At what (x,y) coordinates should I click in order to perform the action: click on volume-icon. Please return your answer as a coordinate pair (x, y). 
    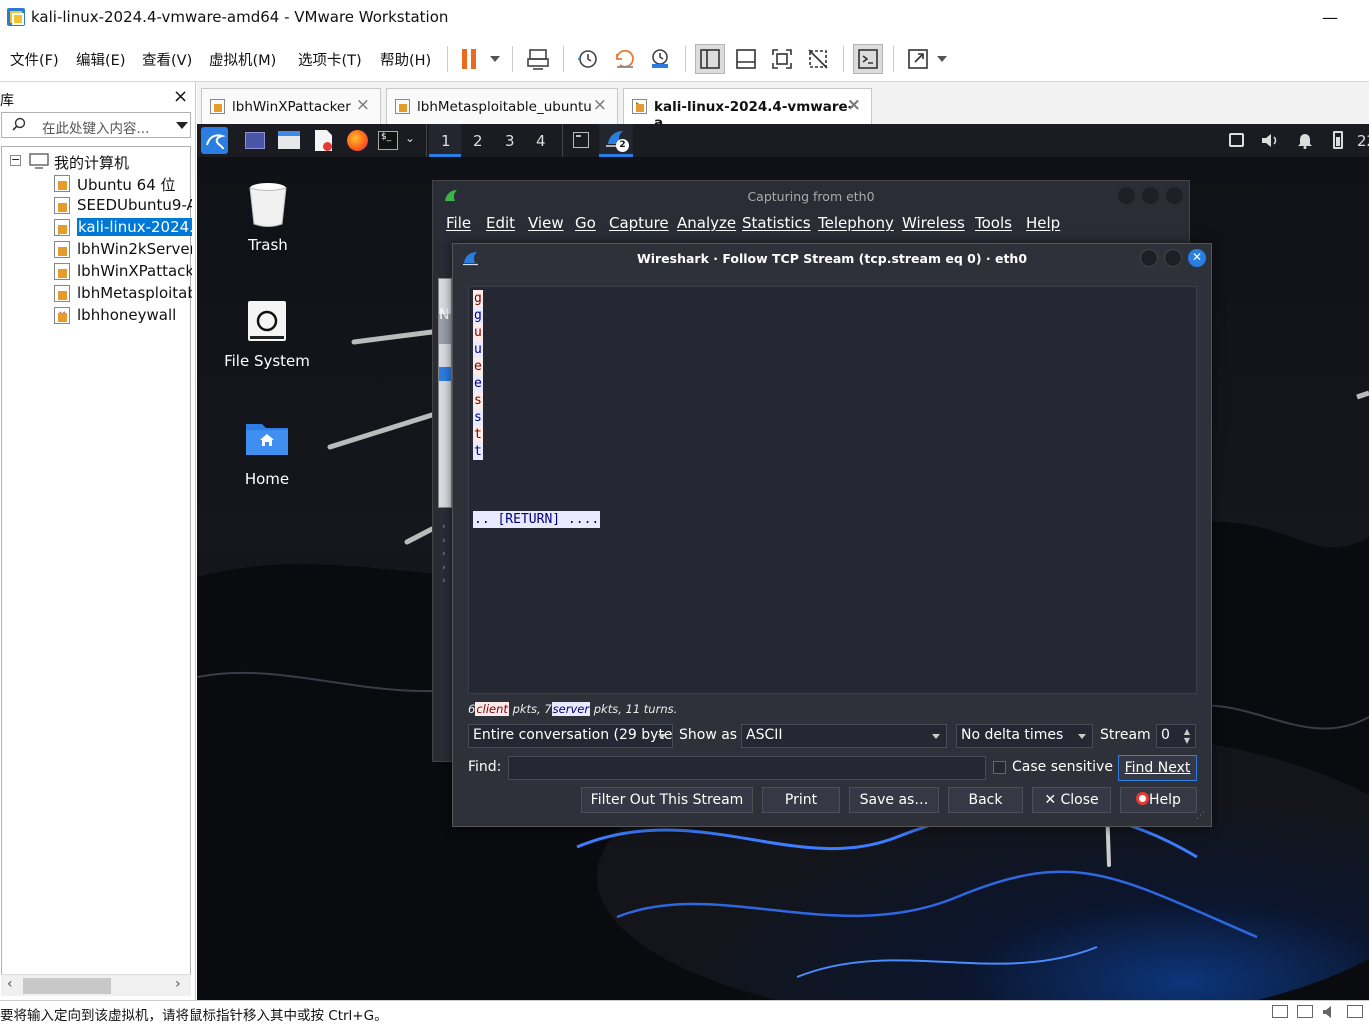
    Looking at the image, I should click on (1270, 140).